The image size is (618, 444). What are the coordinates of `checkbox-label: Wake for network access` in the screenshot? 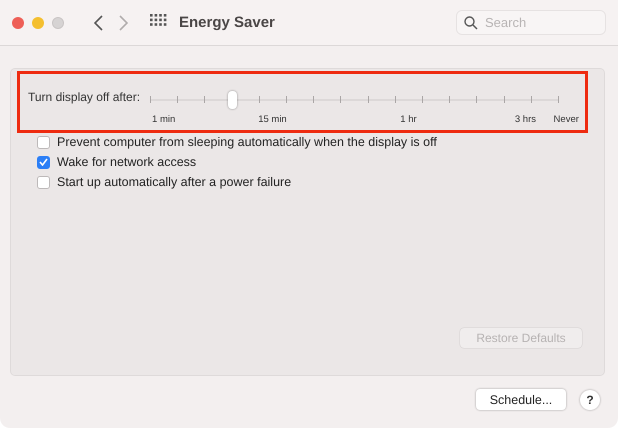 It's located at (126, 162).